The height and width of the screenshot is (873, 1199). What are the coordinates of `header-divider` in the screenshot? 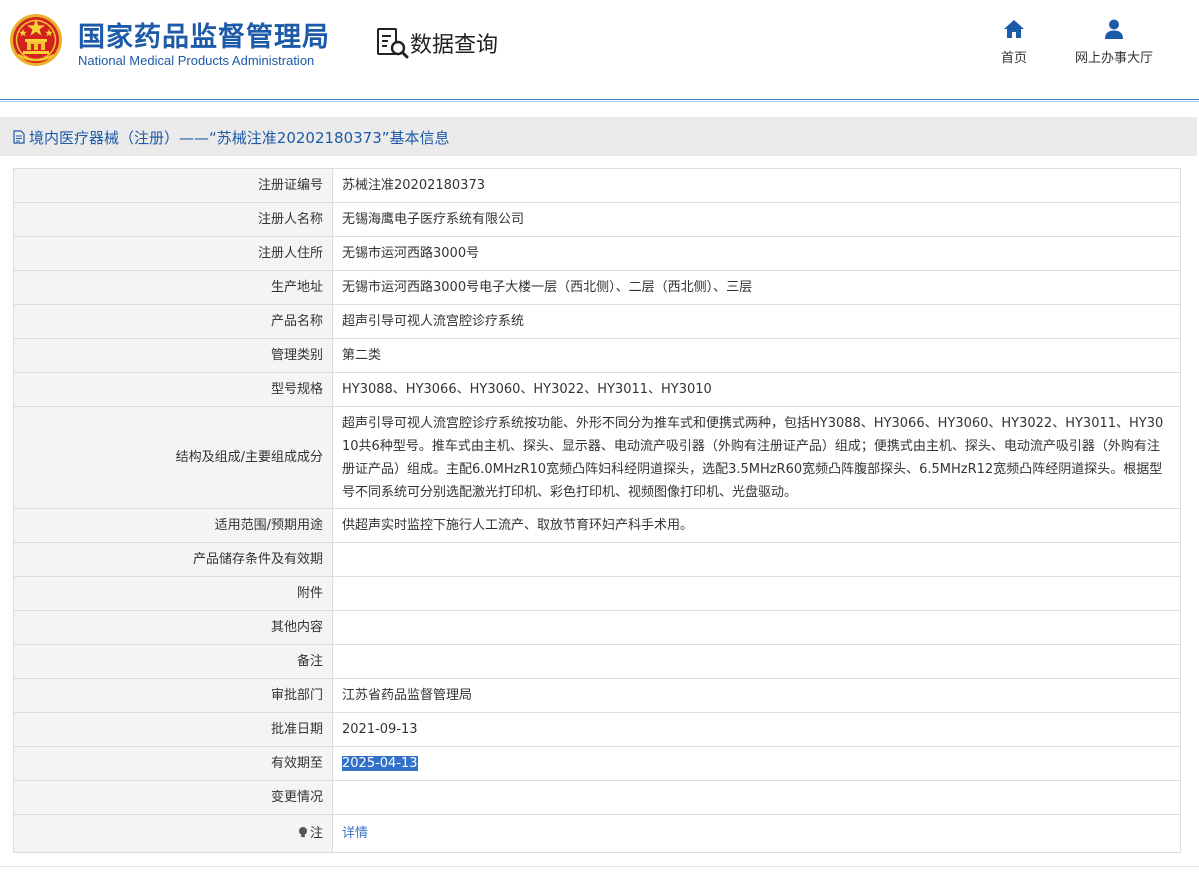 It's located at (599, 99).